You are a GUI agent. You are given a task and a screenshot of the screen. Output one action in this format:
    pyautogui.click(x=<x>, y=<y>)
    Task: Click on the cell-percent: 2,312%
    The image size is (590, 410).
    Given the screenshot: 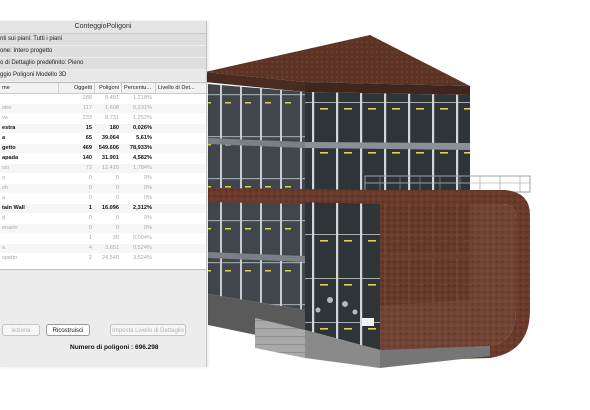 What is the action you would take?
    pyautogui.click(x=142, y=208)
    